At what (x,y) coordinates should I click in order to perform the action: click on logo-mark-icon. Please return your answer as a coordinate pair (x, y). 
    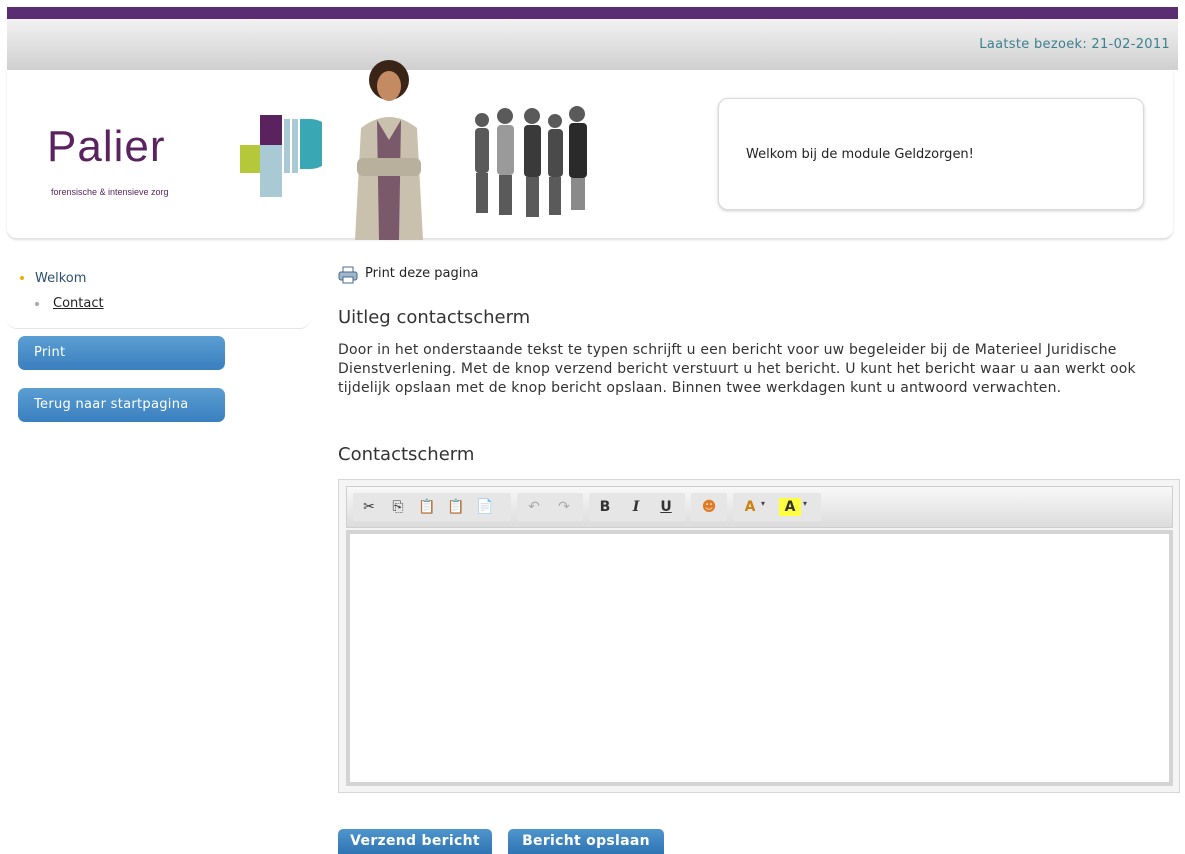
    Looking at the image, I should click on (281, 156).